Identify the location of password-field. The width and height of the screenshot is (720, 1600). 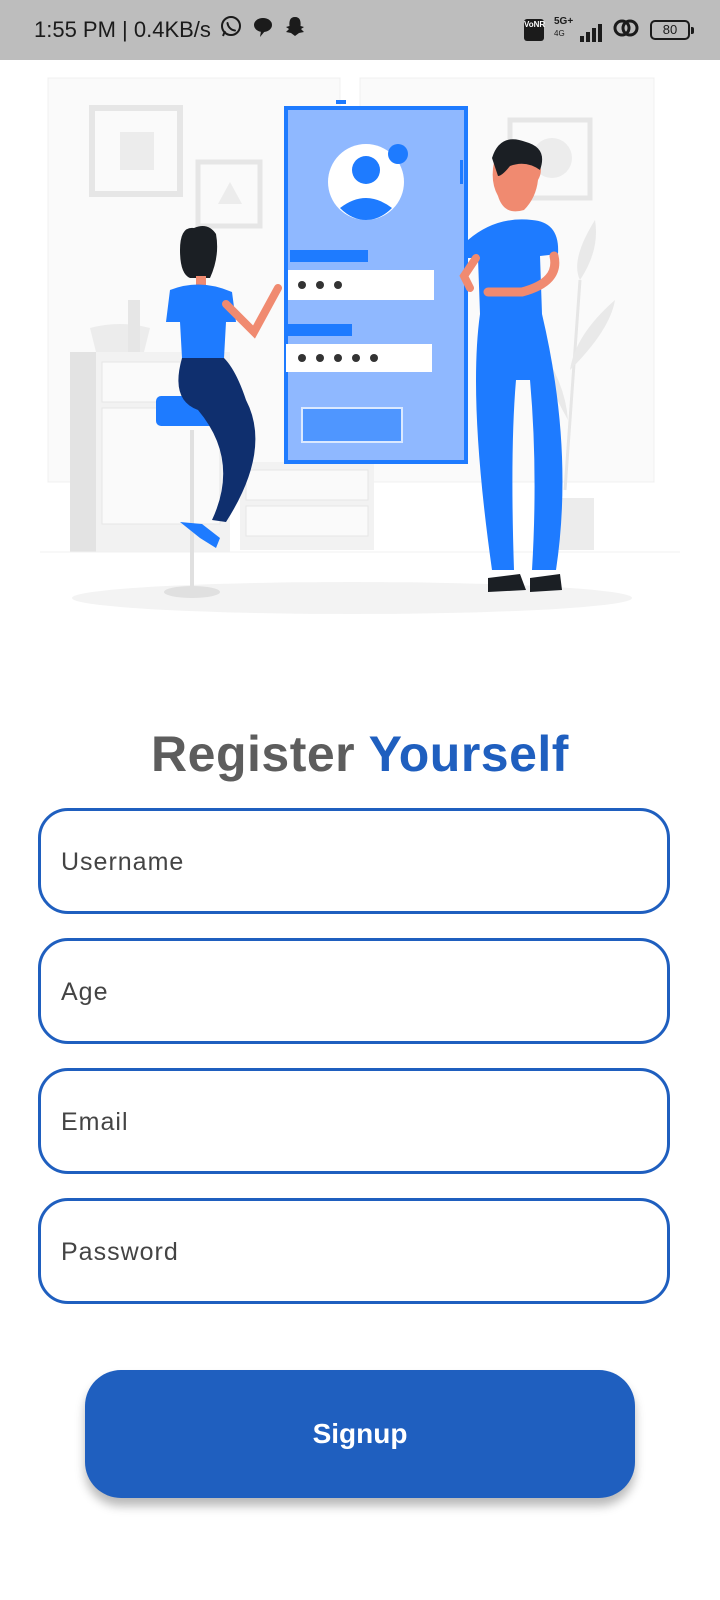
(354, 1251).